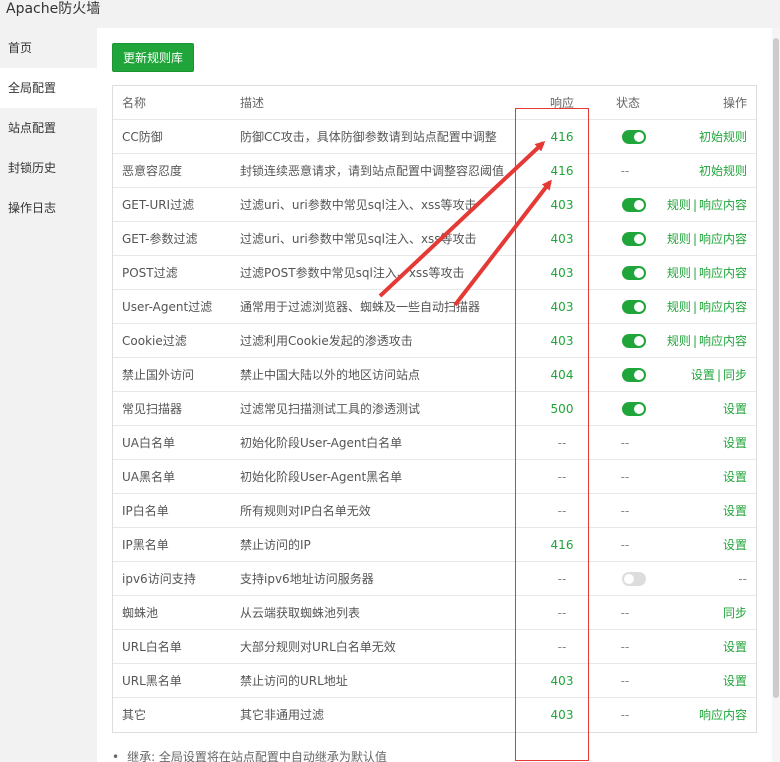 This screenshot has width=780, height=762. Describe the element at coordinates (719, 375) in the screenshot. I see `rule-operations: 设置 | 同步` at that location.